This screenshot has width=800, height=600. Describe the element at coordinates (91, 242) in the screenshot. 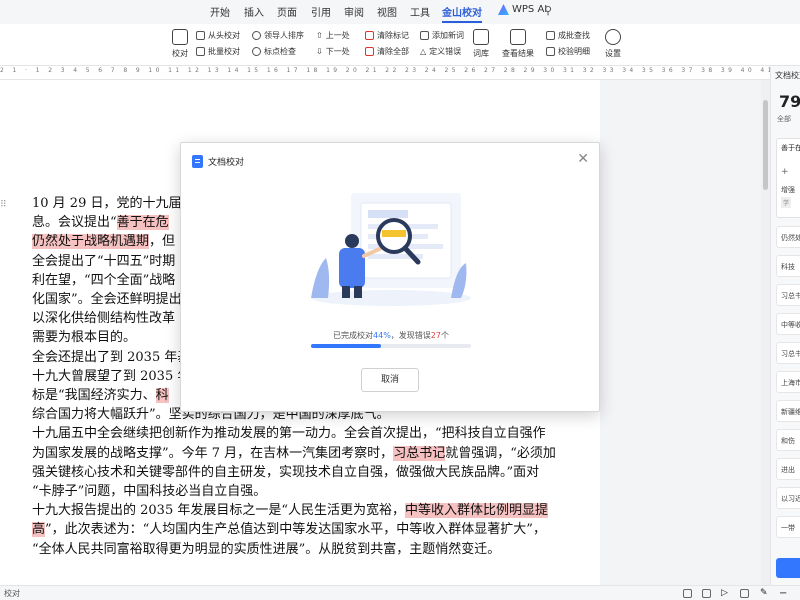

I see `error-highlight: 仍然处于战略机遇期` at that location.